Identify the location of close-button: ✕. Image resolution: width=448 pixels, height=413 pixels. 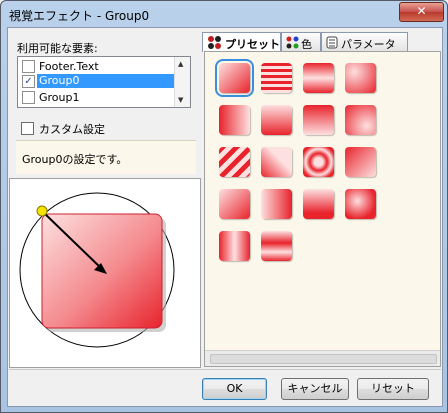
(421, 12).